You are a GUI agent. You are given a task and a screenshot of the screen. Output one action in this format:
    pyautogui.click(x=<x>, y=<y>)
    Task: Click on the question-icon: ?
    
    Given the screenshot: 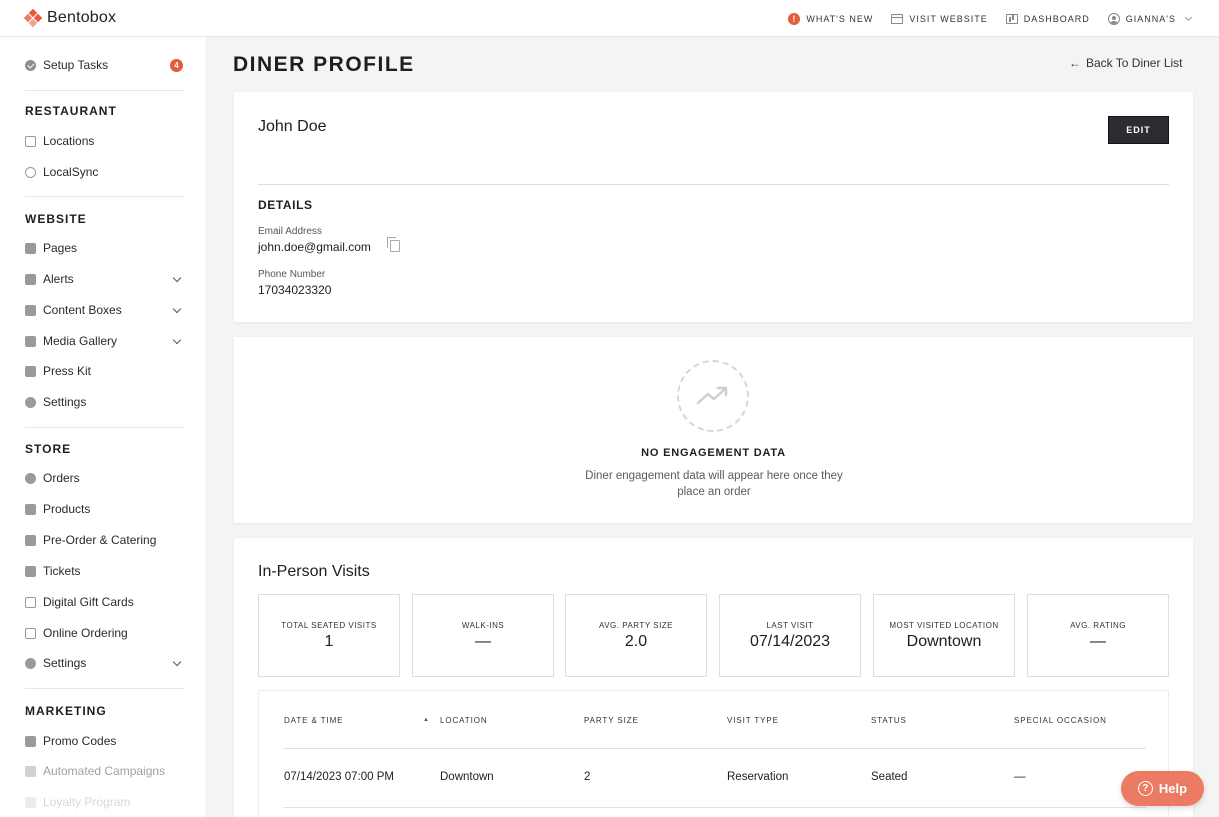 What is the action you would take?
    pyautogui.click(x=1145, y=788)
    